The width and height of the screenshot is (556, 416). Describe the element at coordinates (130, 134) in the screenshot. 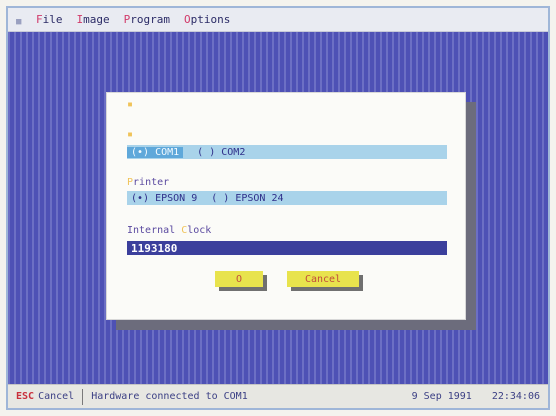

I see `port-hotkey-mark: ▪` at that location.